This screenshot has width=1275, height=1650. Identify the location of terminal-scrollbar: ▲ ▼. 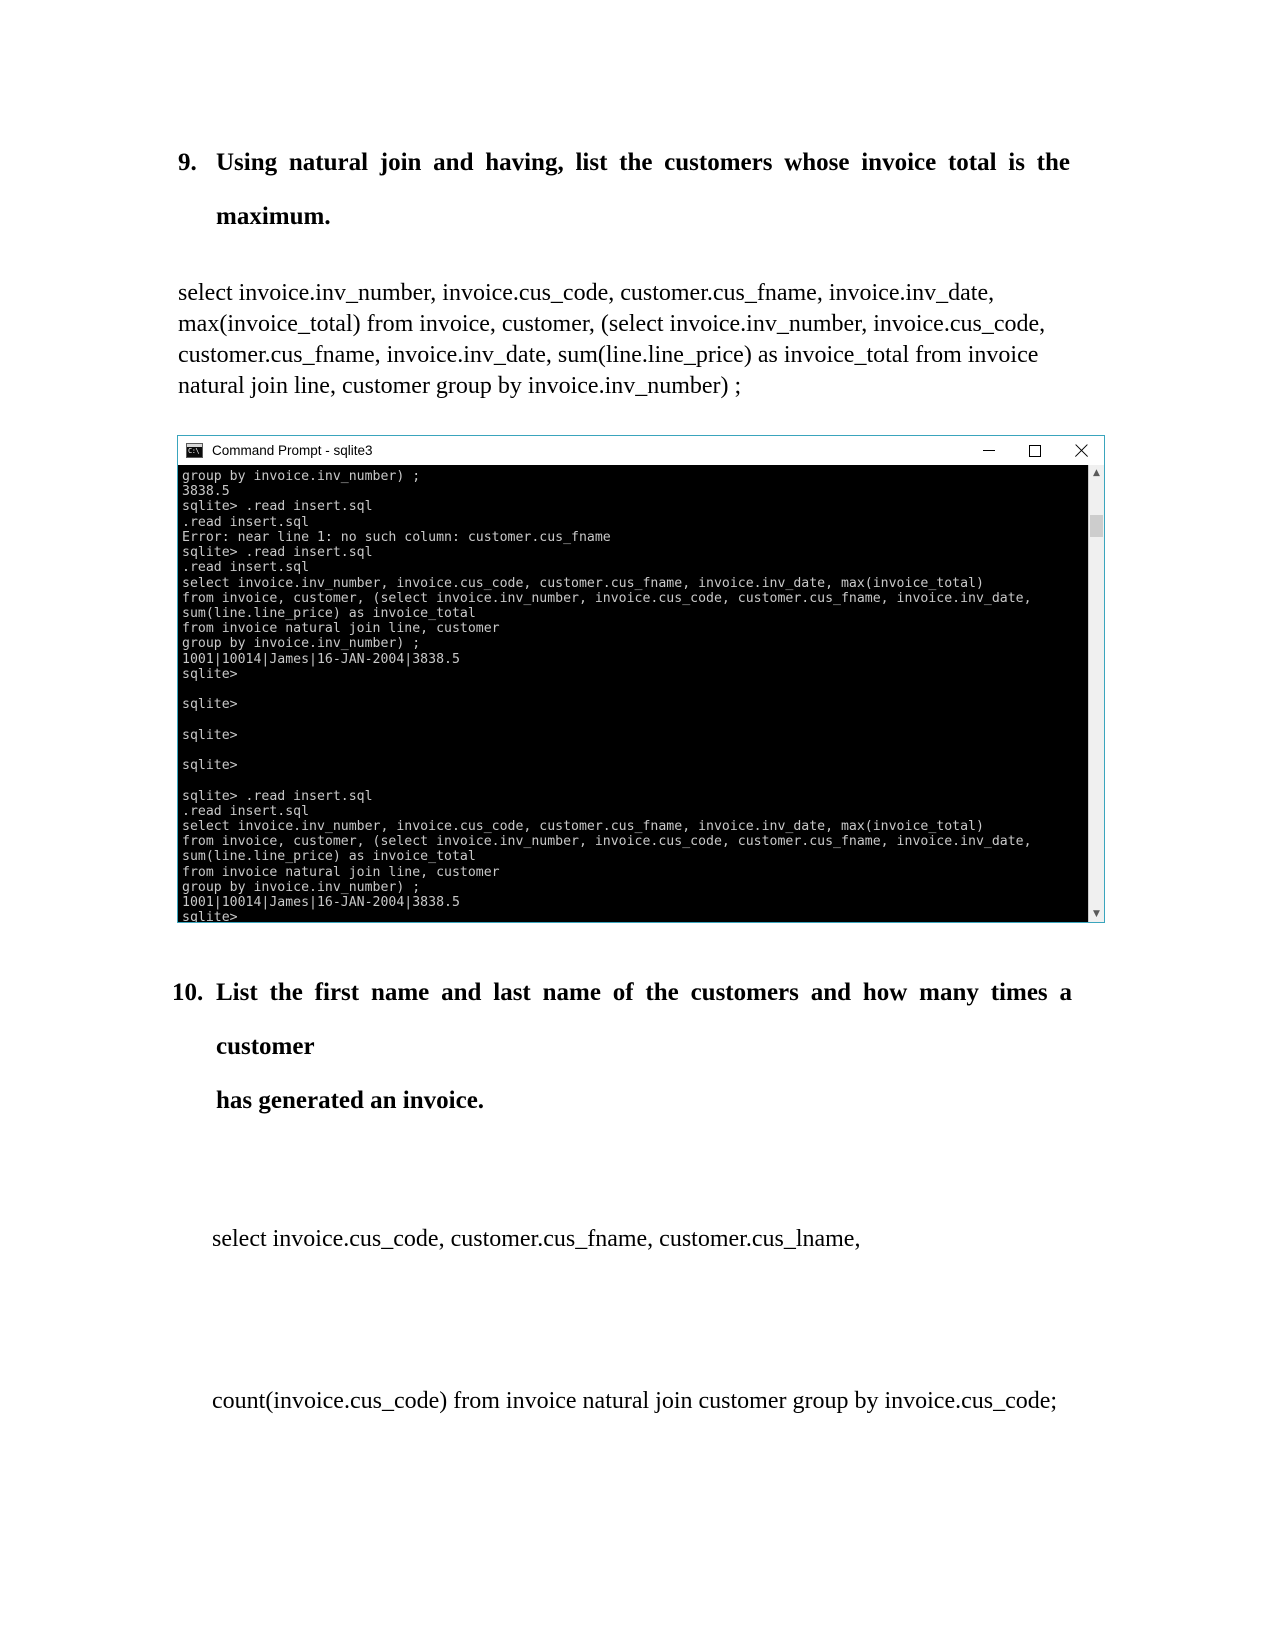
(1096, 693).